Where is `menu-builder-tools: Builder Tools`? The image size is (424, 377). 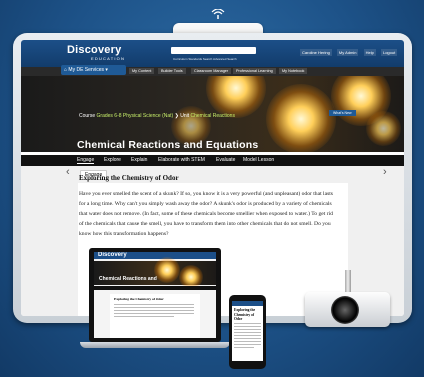
menu-builder-tools: Builder Tools is located at coordinates (172, 71).